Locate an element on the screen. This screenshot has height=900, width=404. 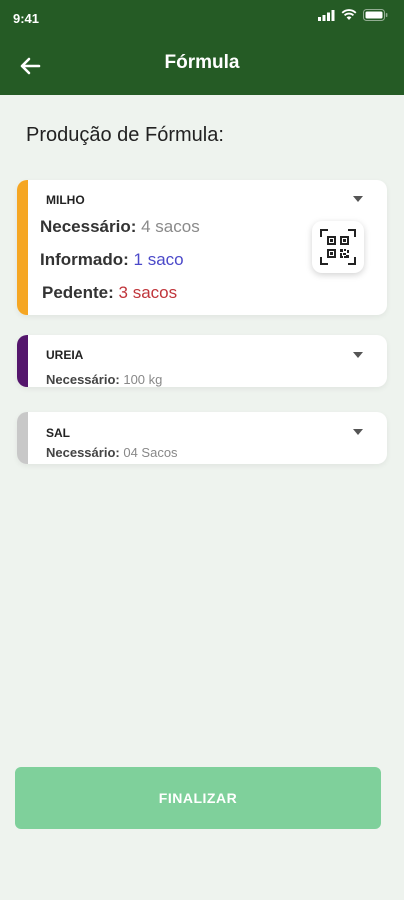
required-value: 4 sacos is located at coordinates (170, 226).